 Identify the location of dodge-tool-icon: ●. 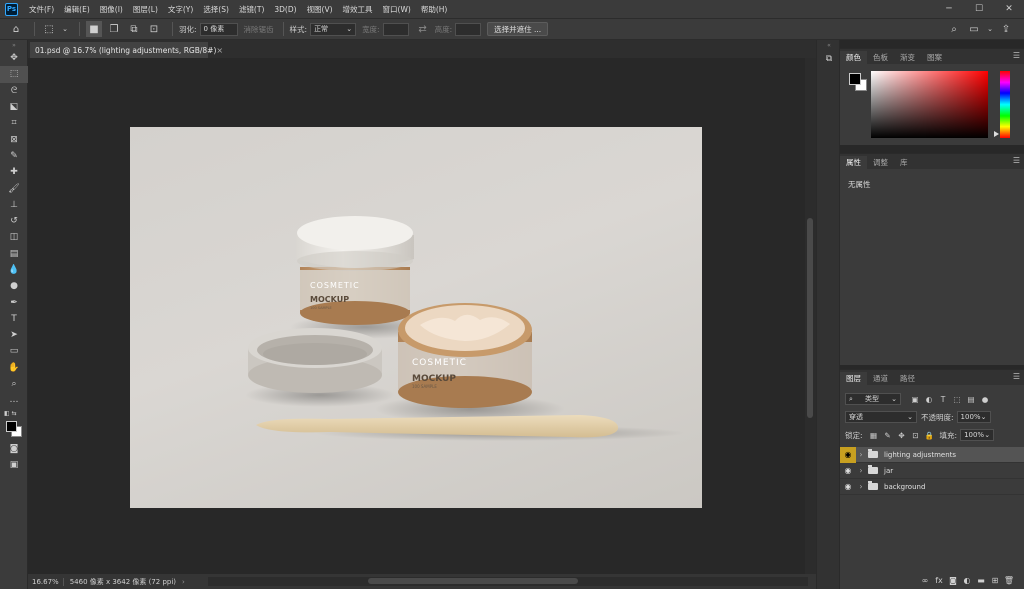
(14, 286).